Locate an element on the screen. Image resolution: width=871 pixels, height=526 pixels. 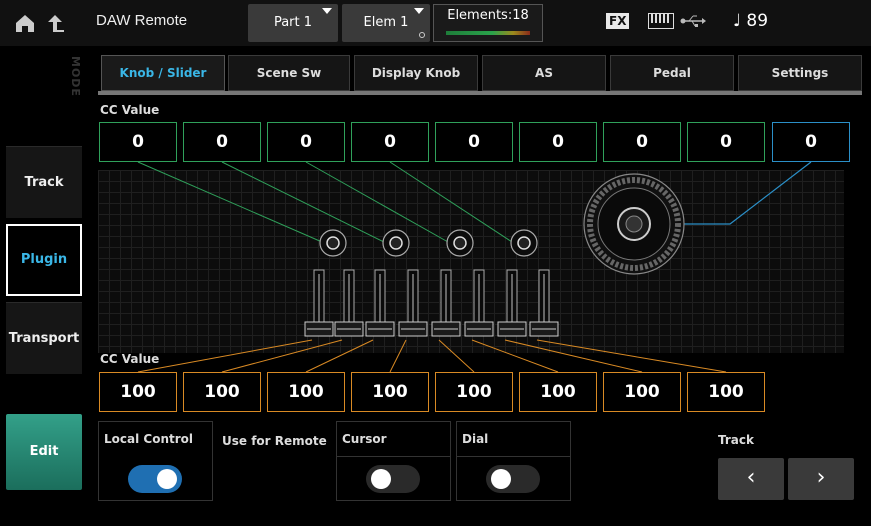
mode-label: MODE is located at coordinates (75, 76).